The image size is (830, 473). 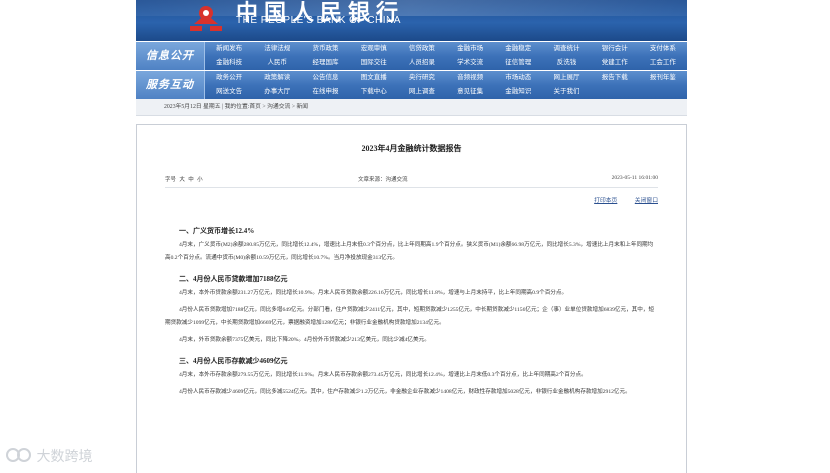 What do you see at coordinates (18, 455) in the screenshot?
I see `watermark-logo-icon` at bounding box center [18, 455].